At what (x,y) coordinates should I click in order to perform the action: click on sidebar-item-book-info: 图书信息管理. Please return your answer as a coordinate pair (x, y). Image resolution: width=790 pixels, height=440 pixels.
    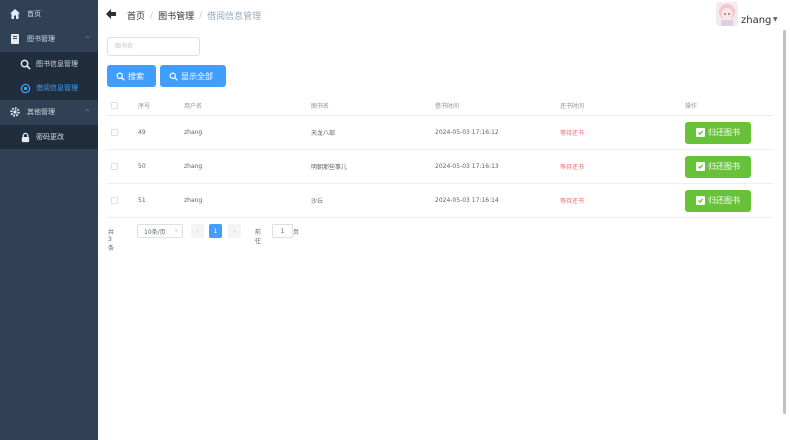
    Looking at the image, I should click on (49, 64).